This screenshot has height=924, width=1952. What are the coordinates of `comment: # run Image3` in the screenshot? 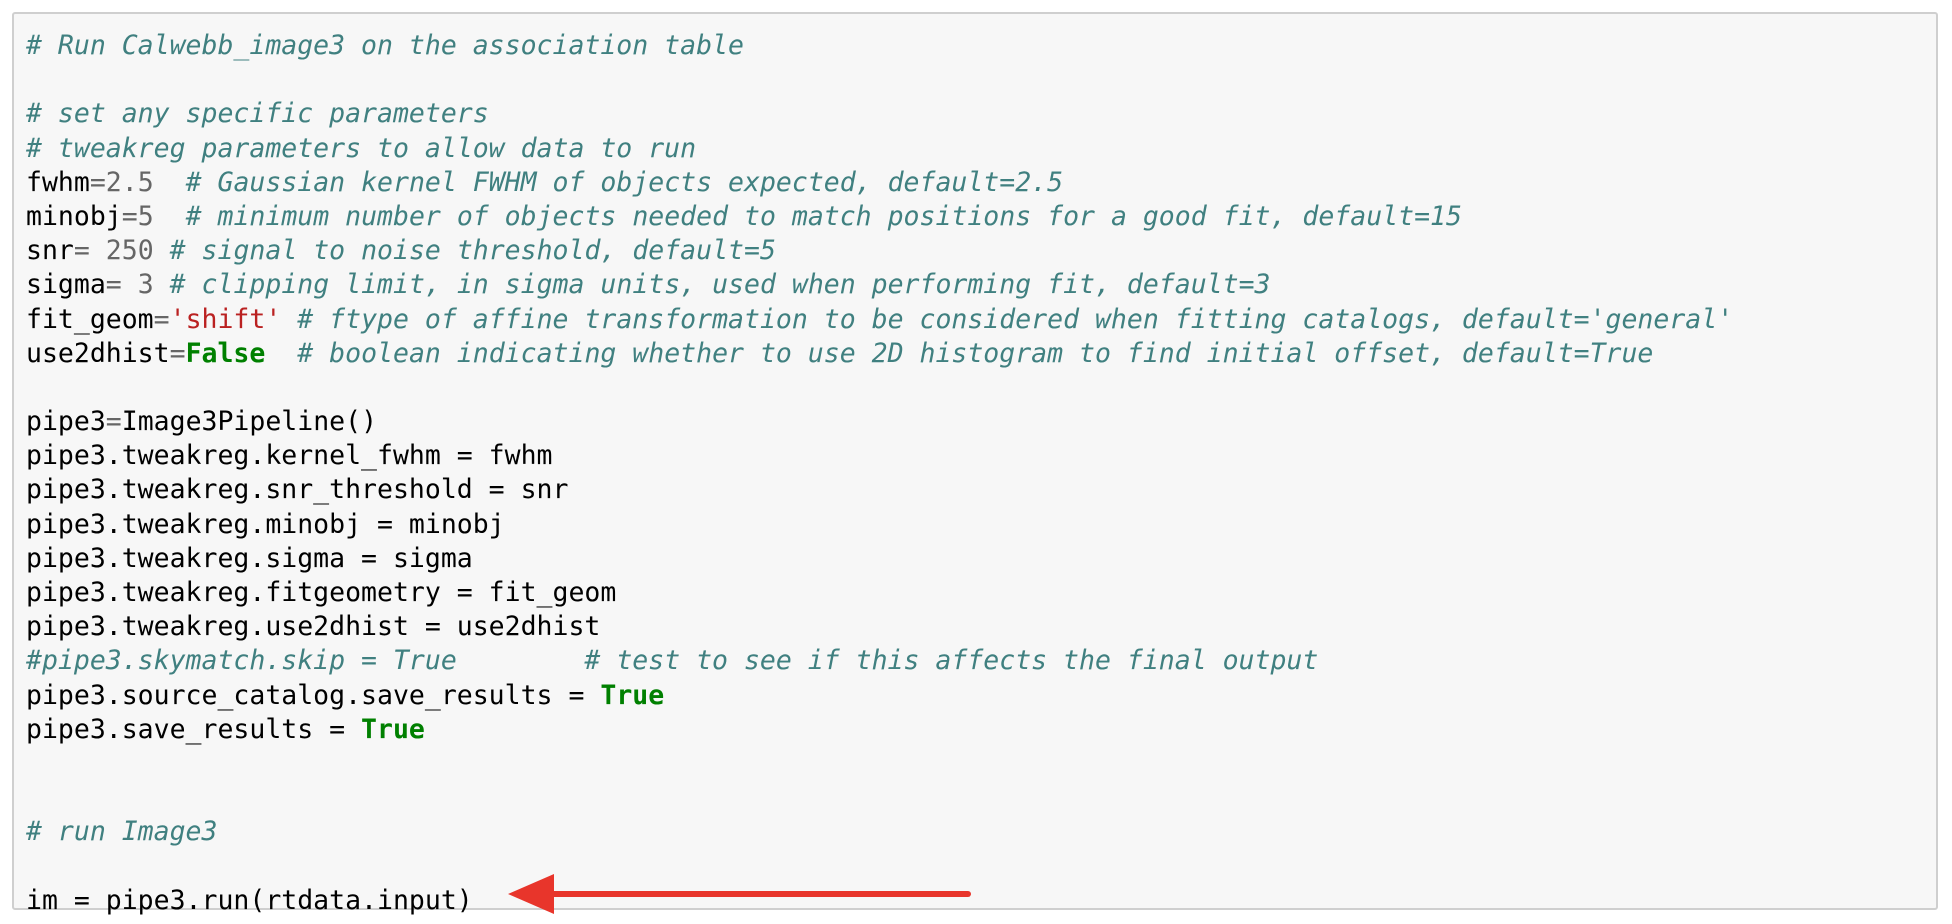 It's located at (122, 832).